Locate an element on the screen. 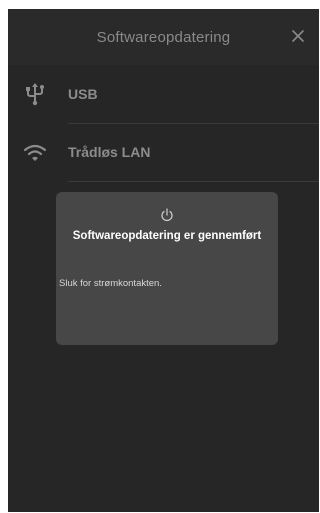  close-icon is located at coordinates (298, 36).